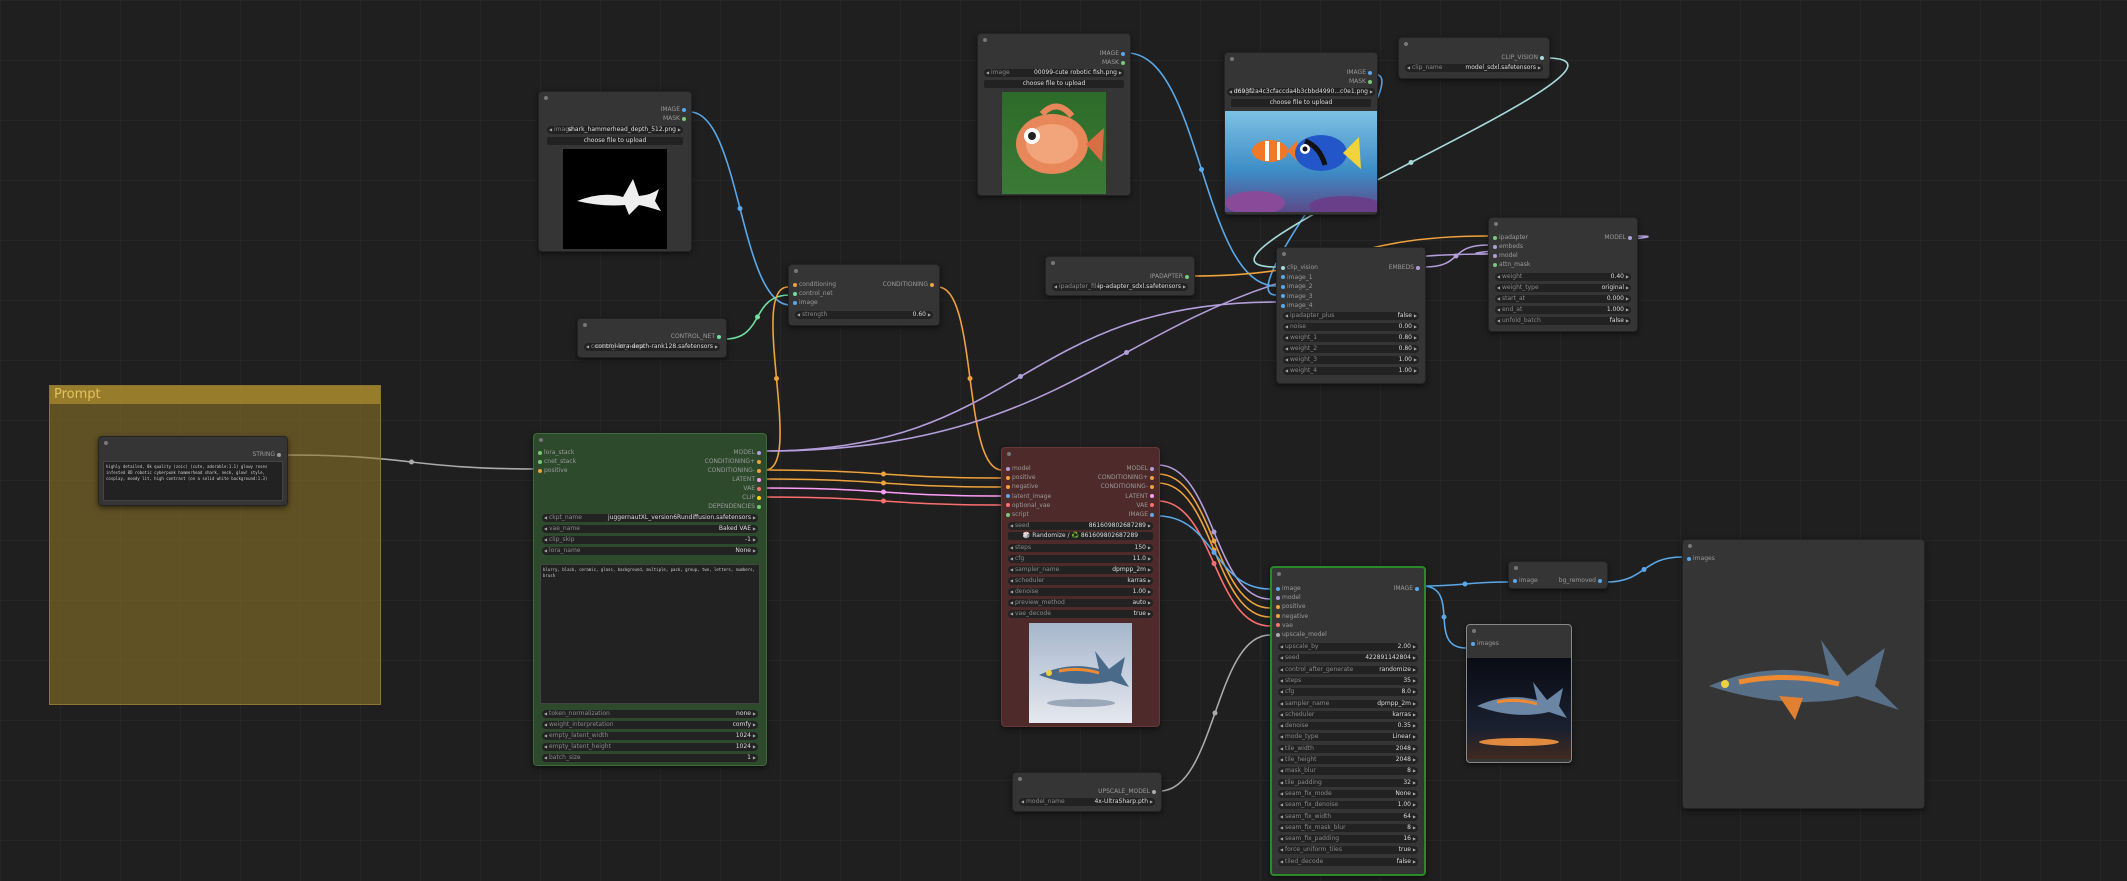 The width and height of the screenshot is (2127, 881). I want to click on link-model, so click(1456, 256).